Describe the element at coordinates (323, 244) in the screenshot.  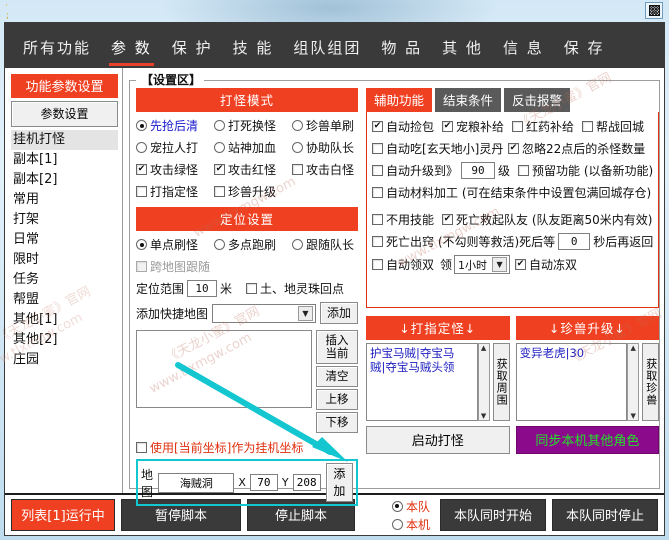
I see `radio-follow-leader: 跟随队长` at that location.